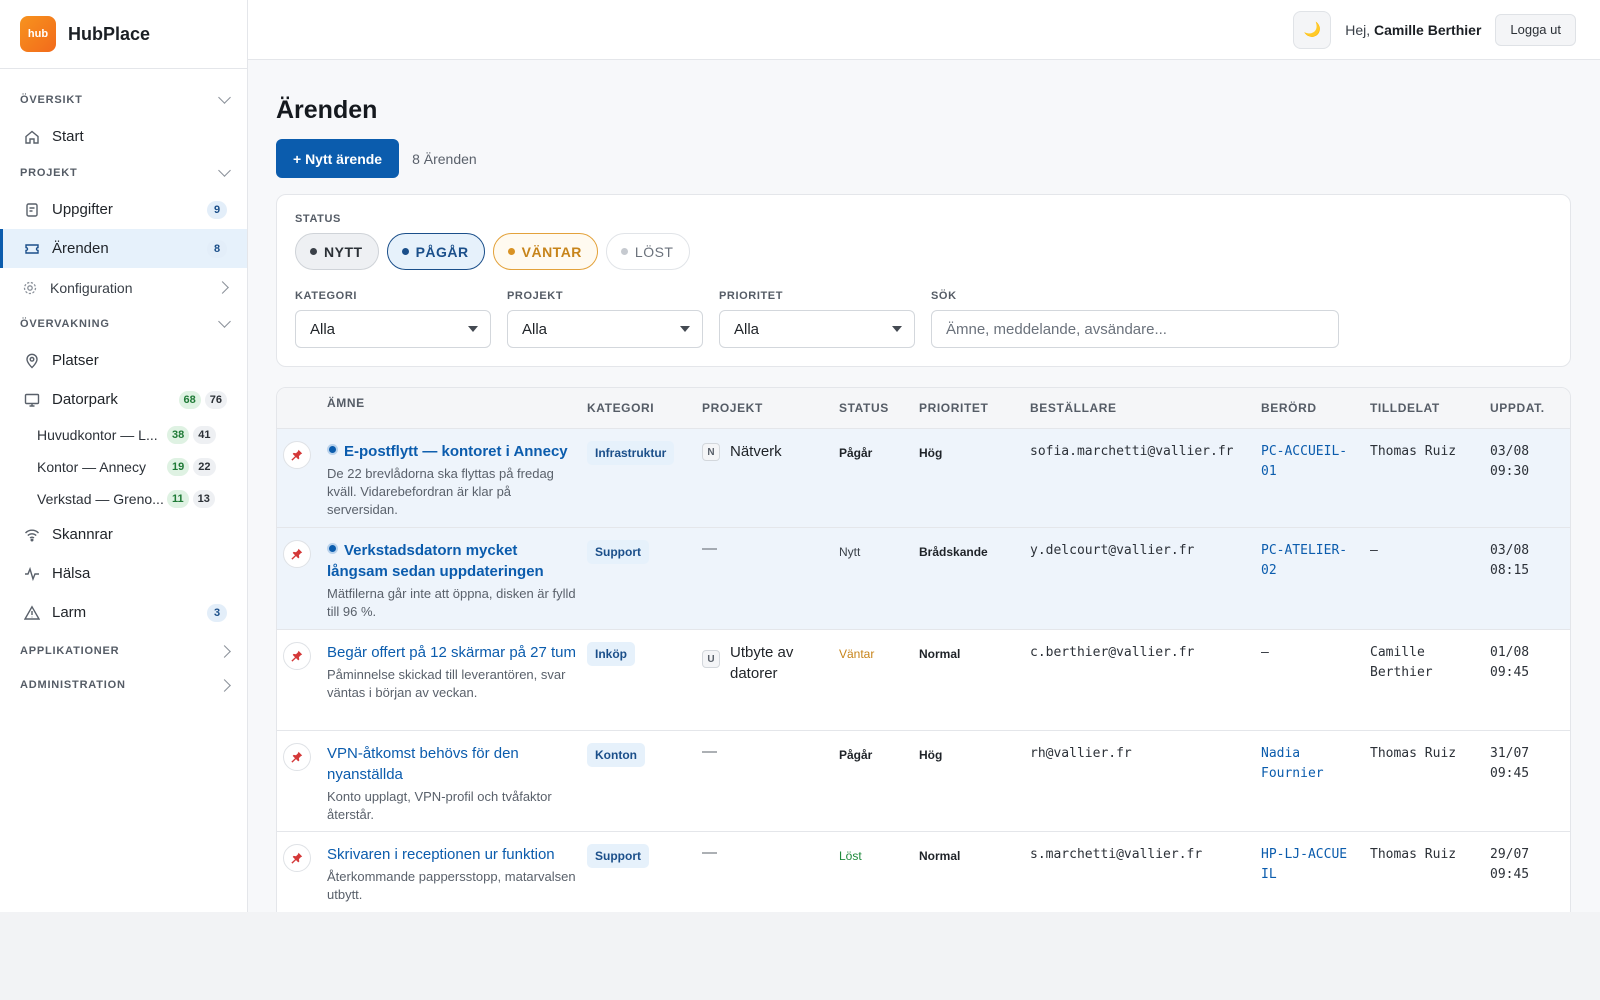  I want to click on prioritet-cell: Hög, so click(974, 478).